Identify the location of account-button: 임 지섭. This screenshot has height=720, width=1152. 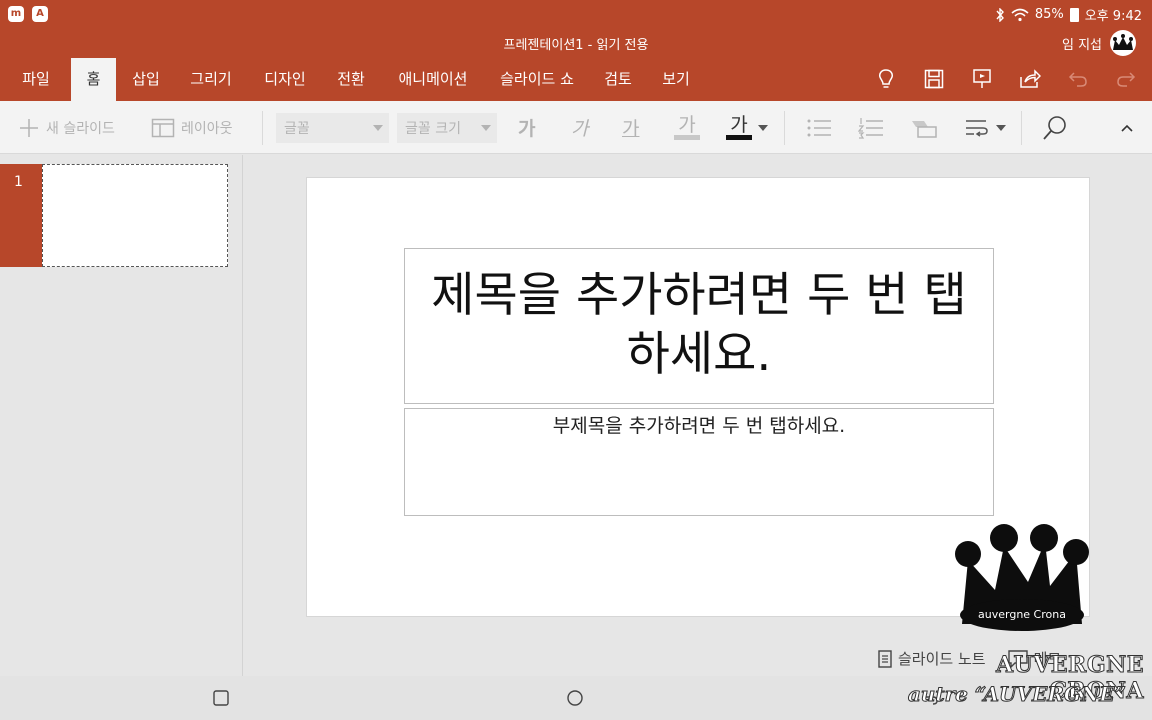
(1099, 43).